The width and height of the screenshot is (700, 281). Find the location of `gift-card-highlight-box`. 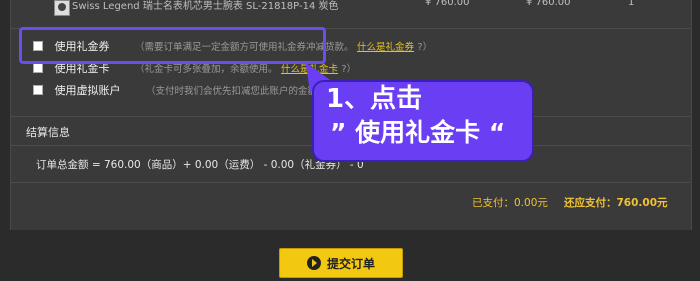

gift-card-highlight-box is located at coordinates (172, 45).